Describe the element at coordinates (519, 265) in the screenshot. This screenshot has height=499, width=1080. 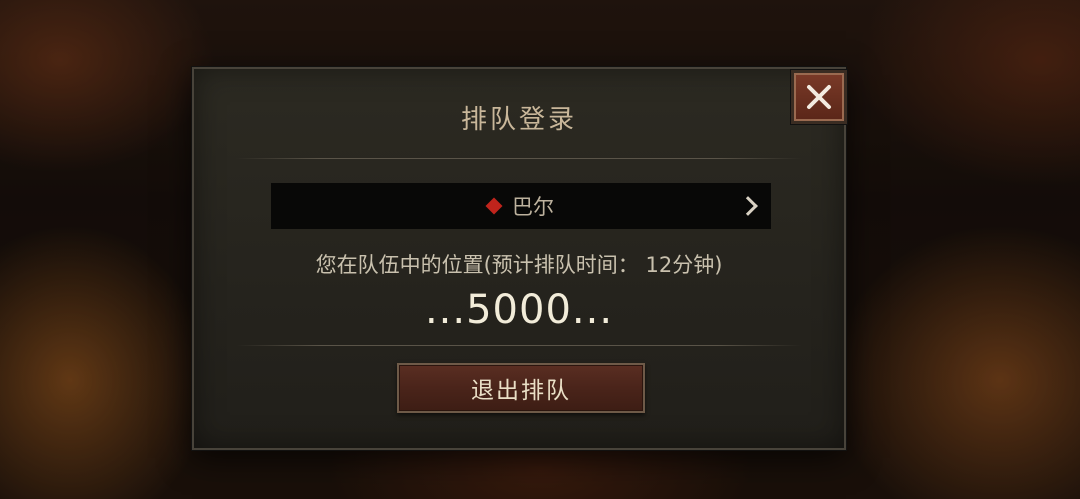
I see `queue-info-text: 您在队伍中的位置(预计排队时间： 12分钟)` at that location.